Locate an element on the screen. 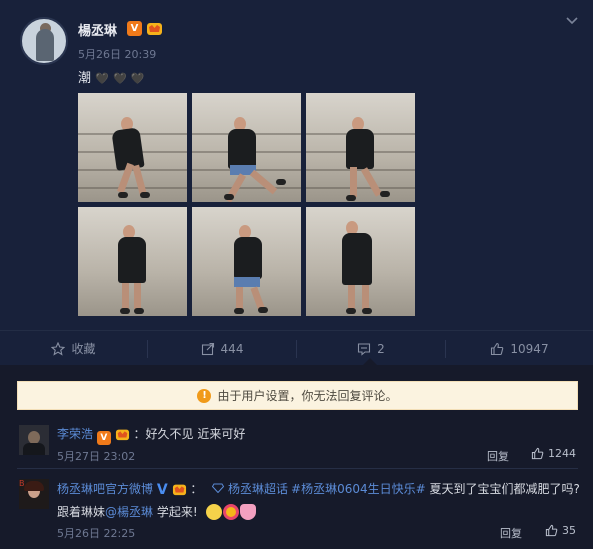  favorite-label: 收藏 is located at coordinates (83, 349).